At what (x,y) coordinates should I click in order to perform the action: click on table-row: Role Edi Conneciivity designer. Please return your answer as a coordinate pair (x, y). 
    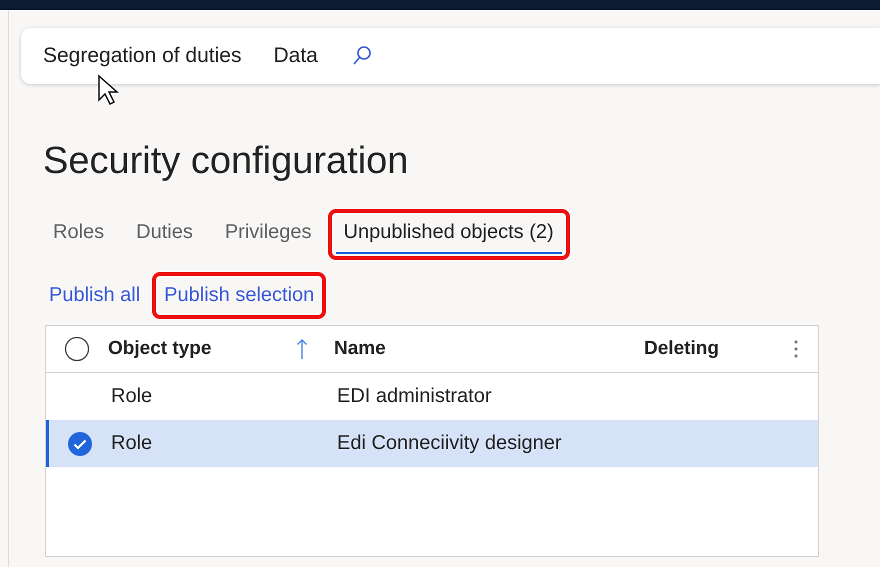
    Looking at the image, I should click on (432, 443).